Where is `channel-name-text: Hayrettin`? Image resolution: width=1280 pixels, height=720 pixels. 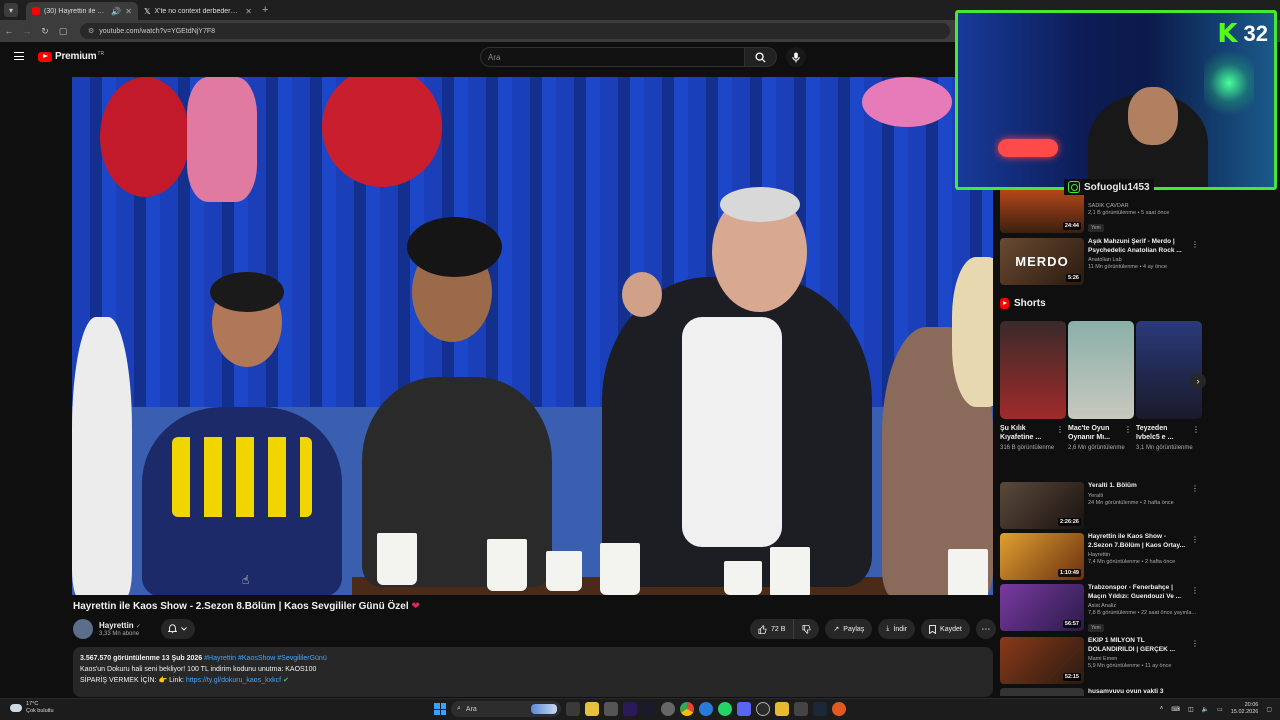
channel-name-text: Hayrettin is located at coordinates (116, 625).